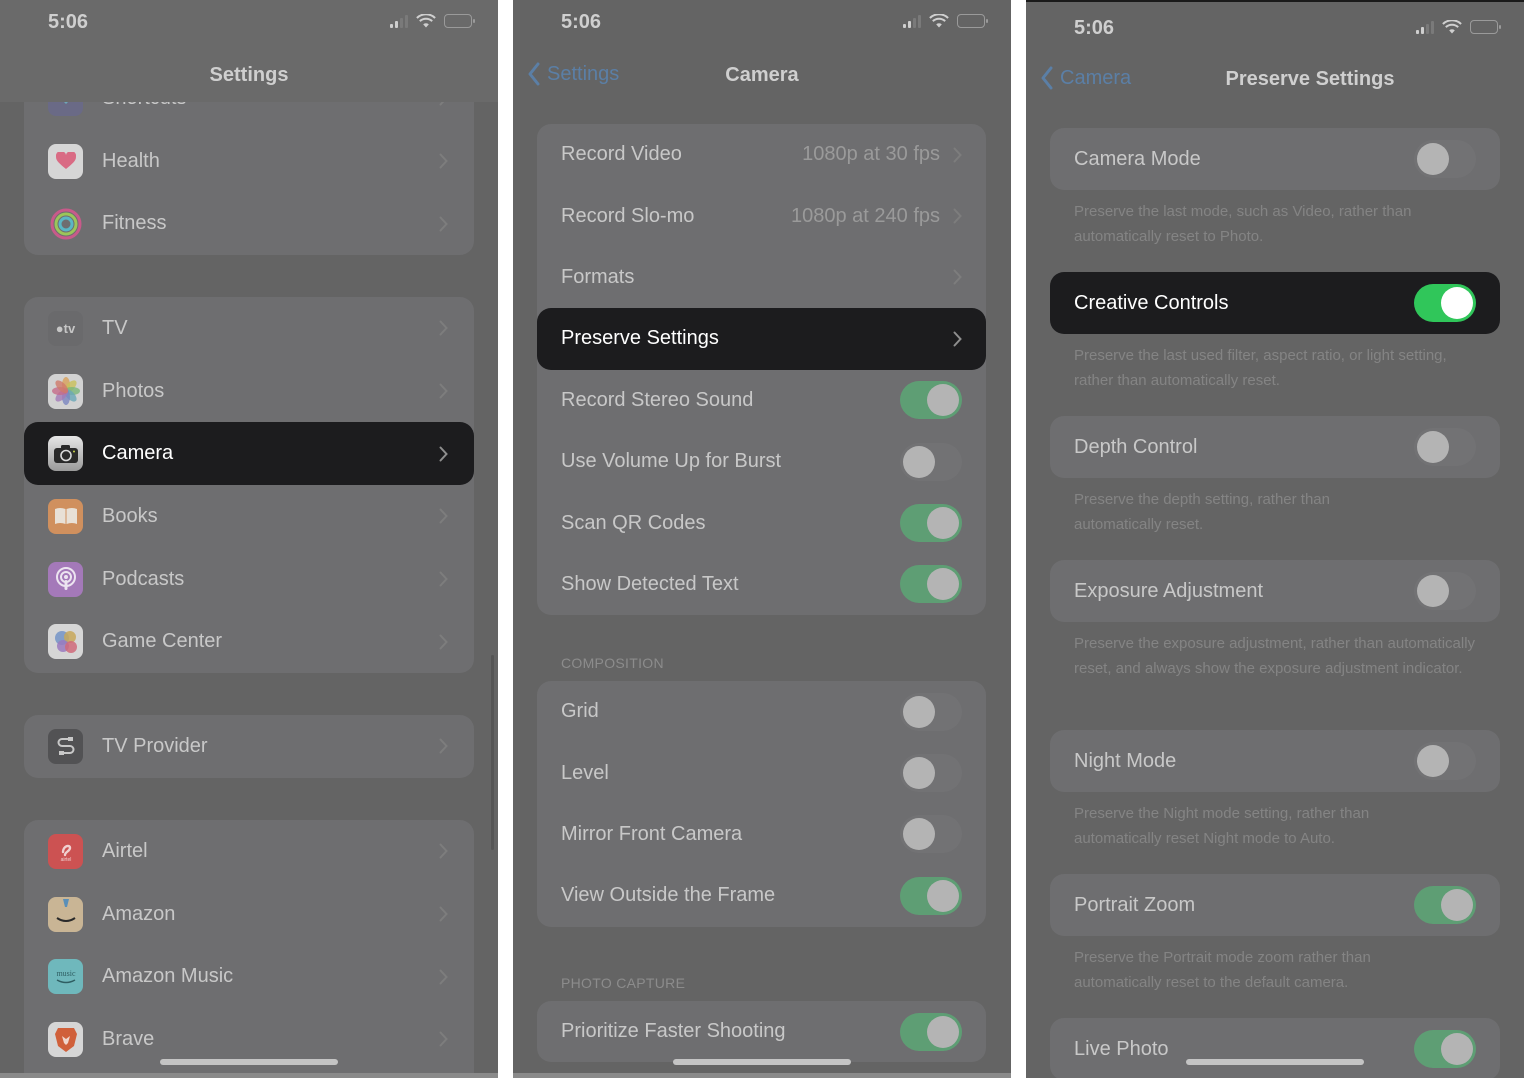  Describe the element at coordinates (65, 328) in the screenshot. I see `apple-tv-icon: ●tv` at that location.